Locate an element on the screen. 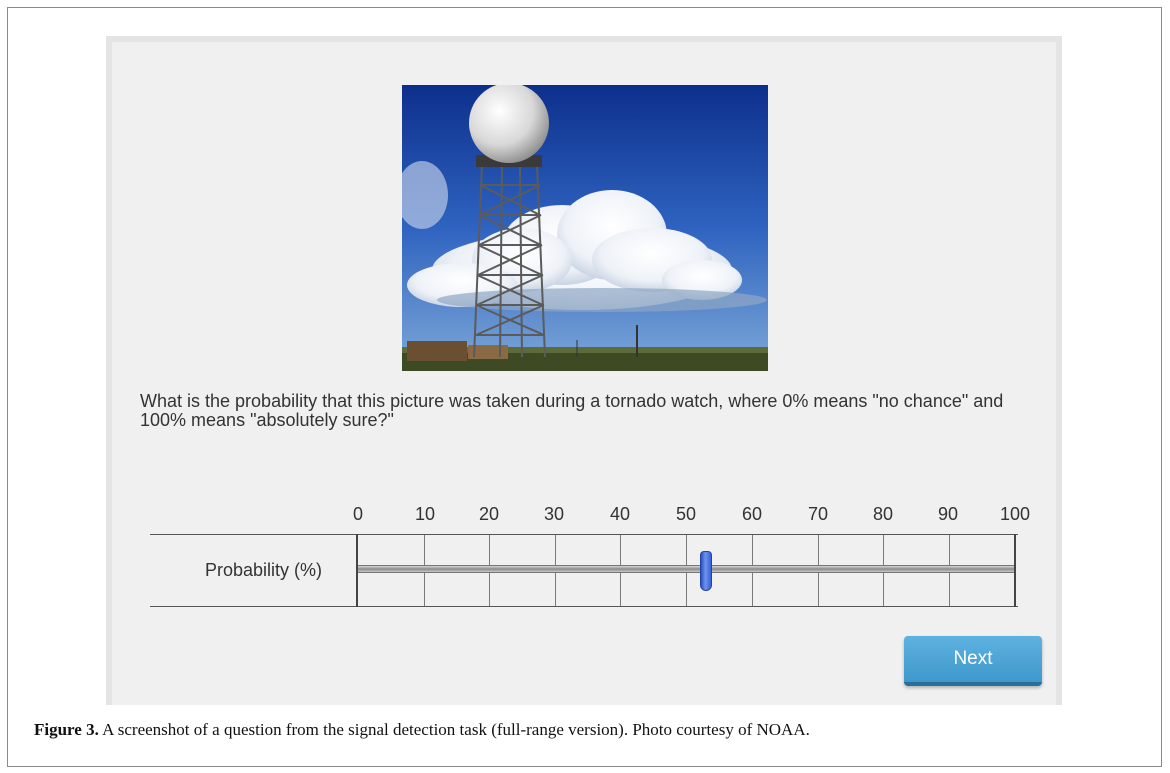 The width and height of the screenshot is (1170, 773). slider-track is located at coordinates (686, 569).